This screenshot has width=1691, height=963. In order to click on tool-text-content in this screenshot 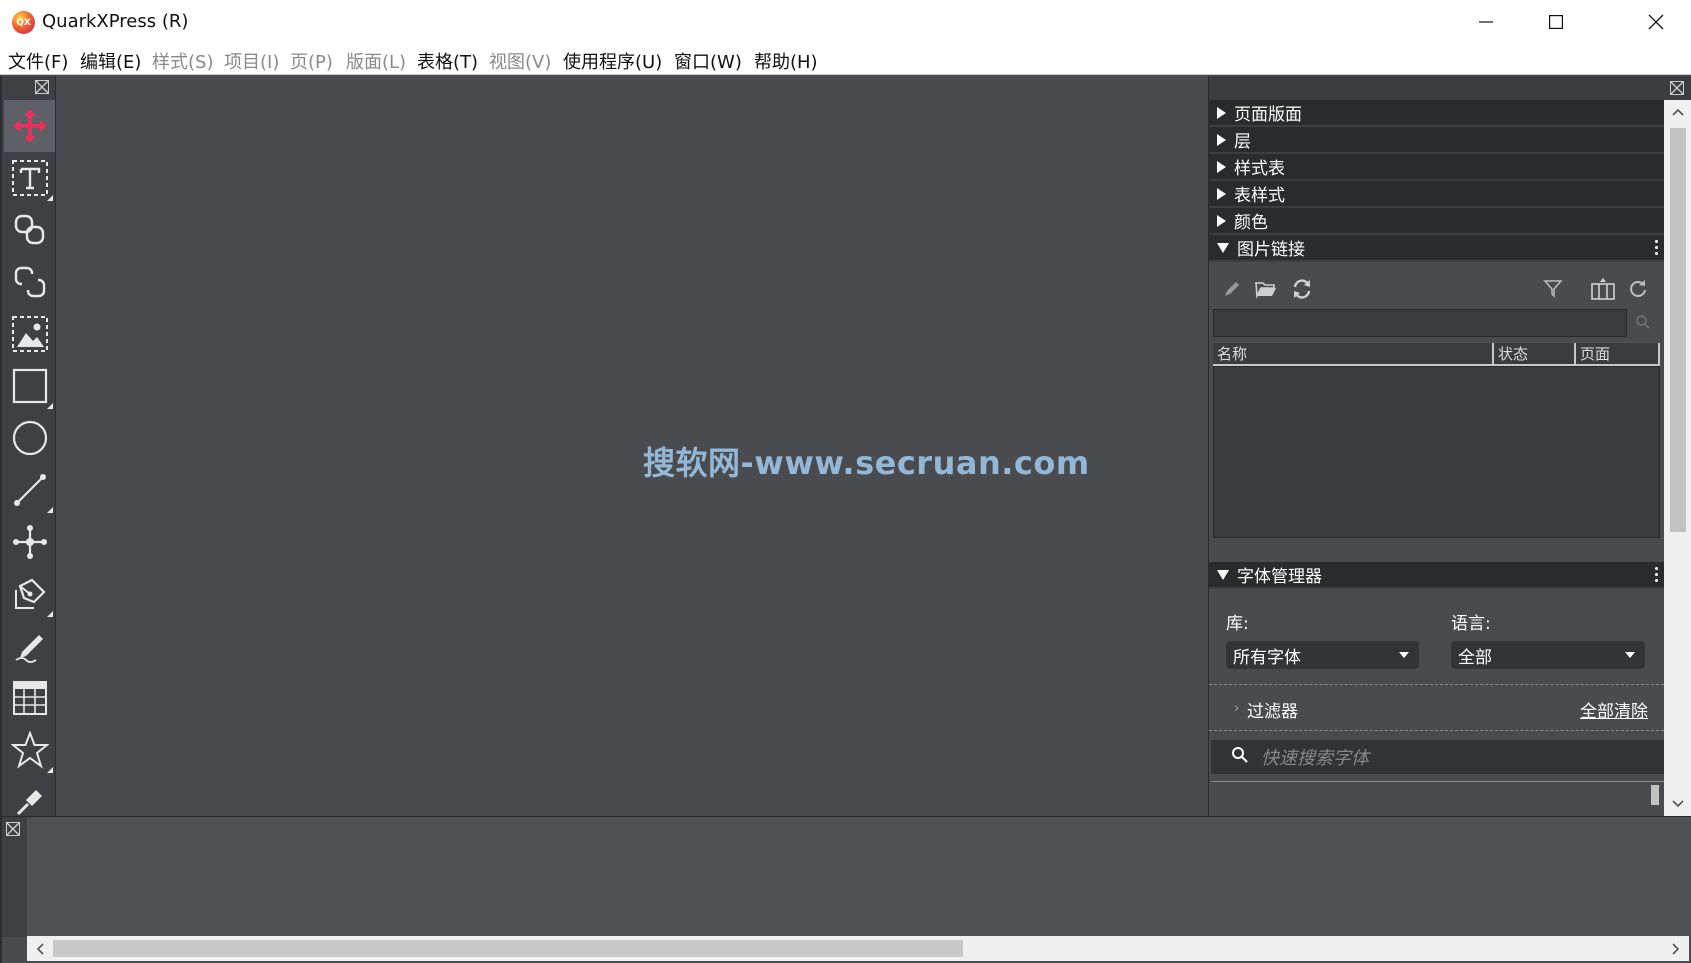, I will do `click(29, 178)`.